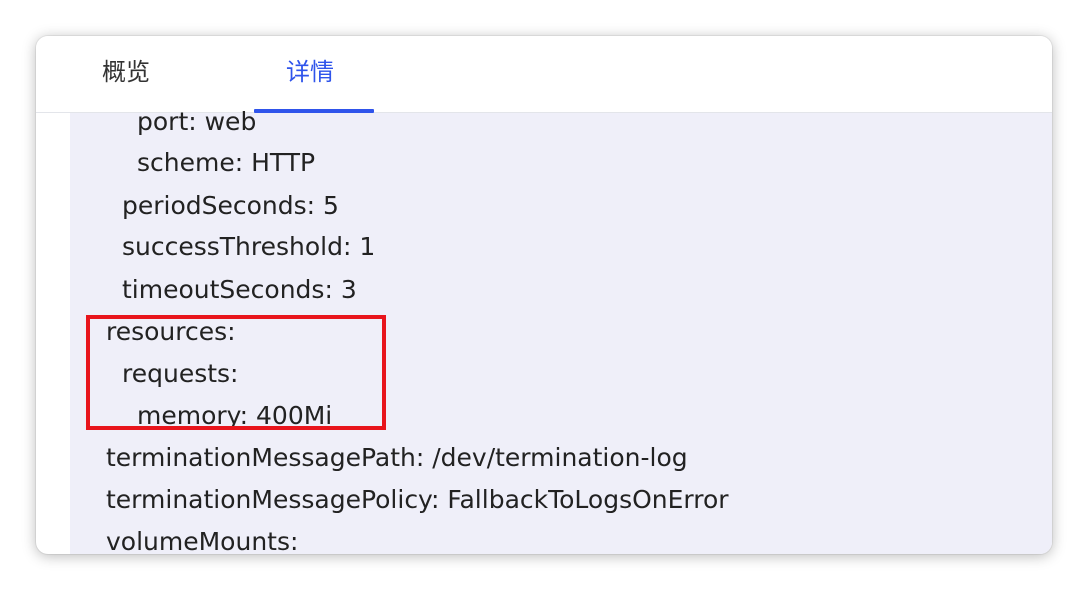 The image size is (1088, 590). What do you see at coordinates (235, 415) in the screenshot?
I see `code-line: memory: 400Mi` at bounding box center [235, 415].